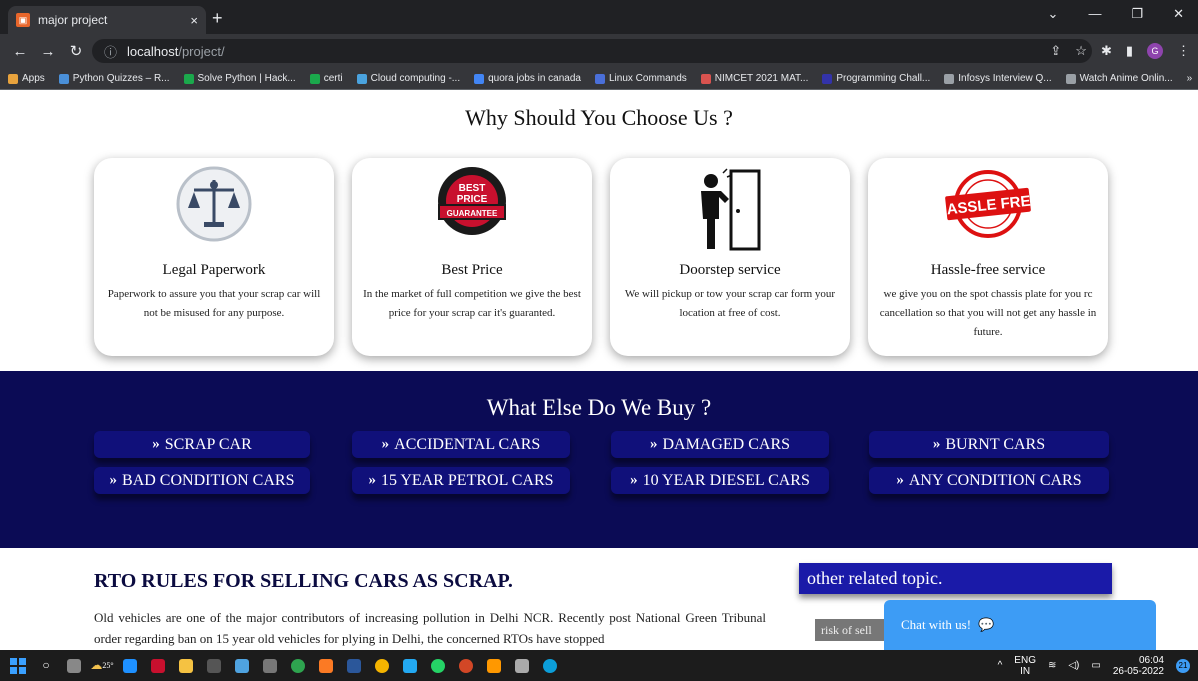 This screenshot has height=681, width=1198. What do you see at coordinates (33, 78) in the screenshot?
I see `bookmark-label: Apps` at bounding box center [33, 78].